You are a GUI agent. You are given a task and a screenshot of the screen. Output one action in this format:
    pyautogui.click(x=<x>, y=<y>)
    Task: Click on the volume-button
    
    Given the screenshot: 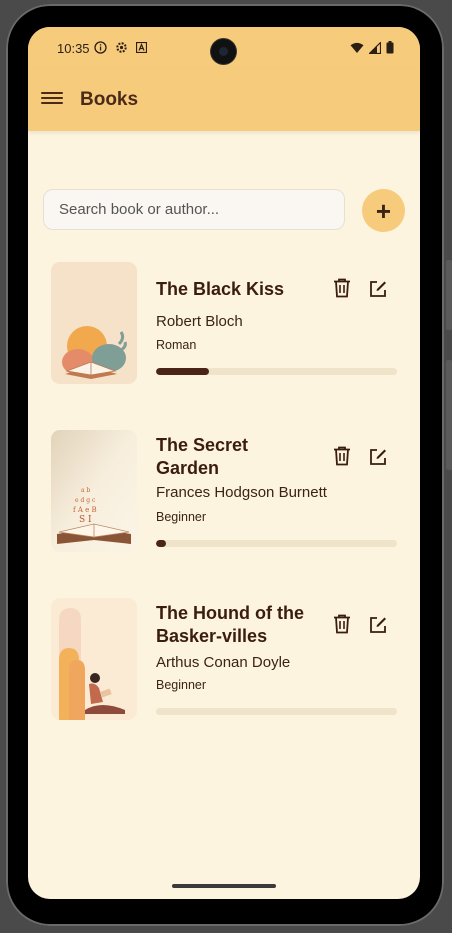 What is the action you would take?
    pyautogui.click(x=449, y=415)
    